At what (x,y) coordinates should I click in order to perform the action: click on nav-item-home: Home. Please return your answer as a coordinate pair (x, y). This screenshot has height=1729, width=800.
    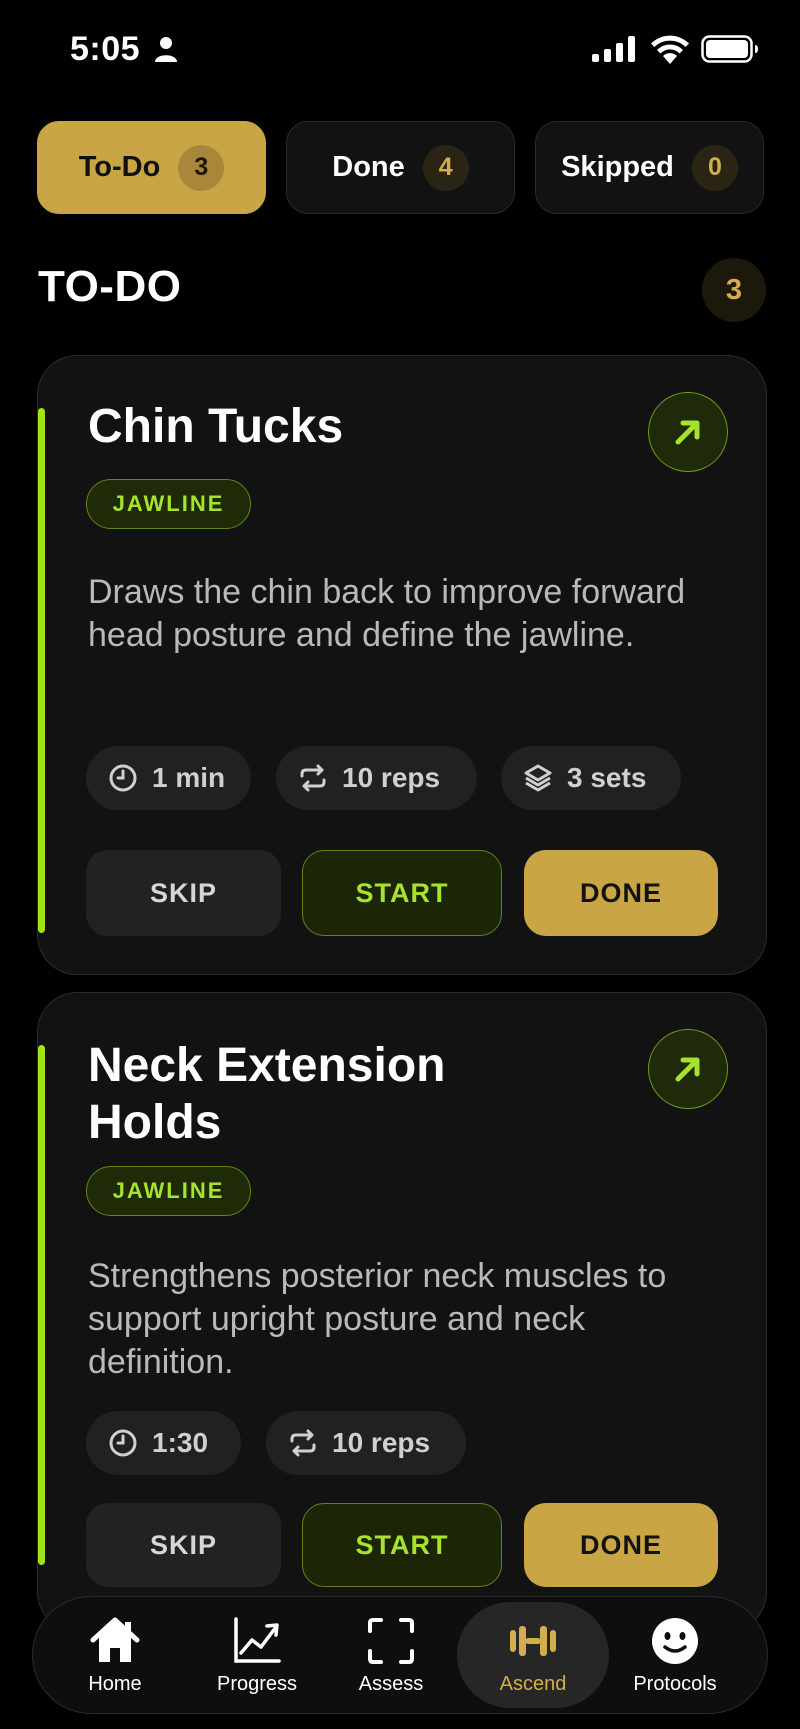
    Looking at the image, I should click on (115, 1655).